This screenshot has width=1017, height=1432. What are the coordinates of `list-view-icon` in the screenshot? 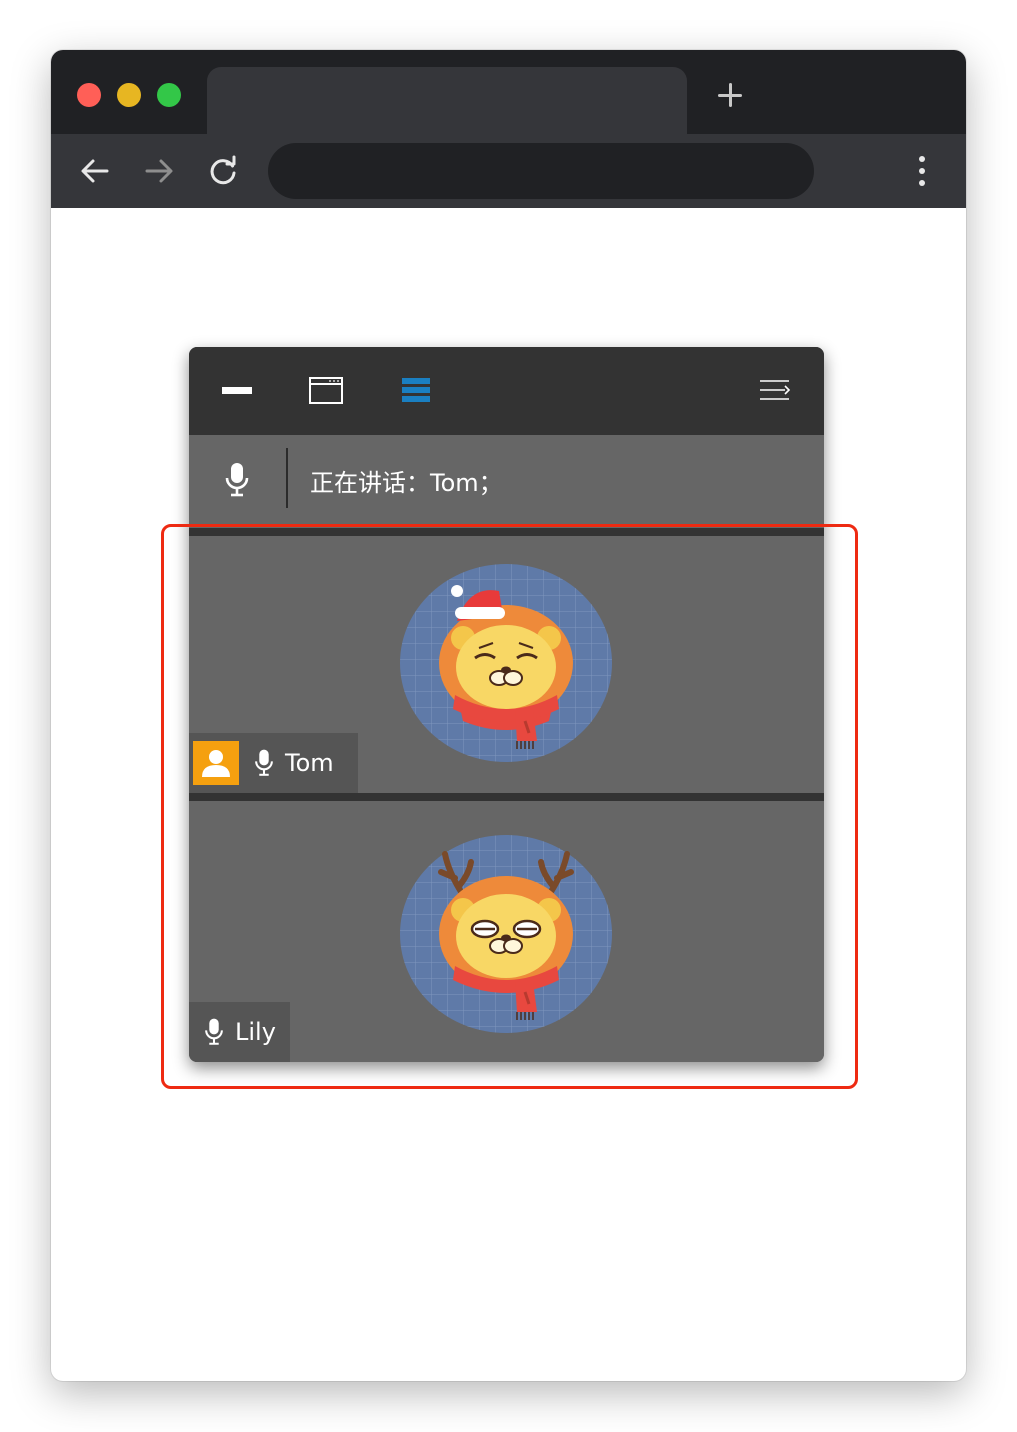 It's located at (416, 390).